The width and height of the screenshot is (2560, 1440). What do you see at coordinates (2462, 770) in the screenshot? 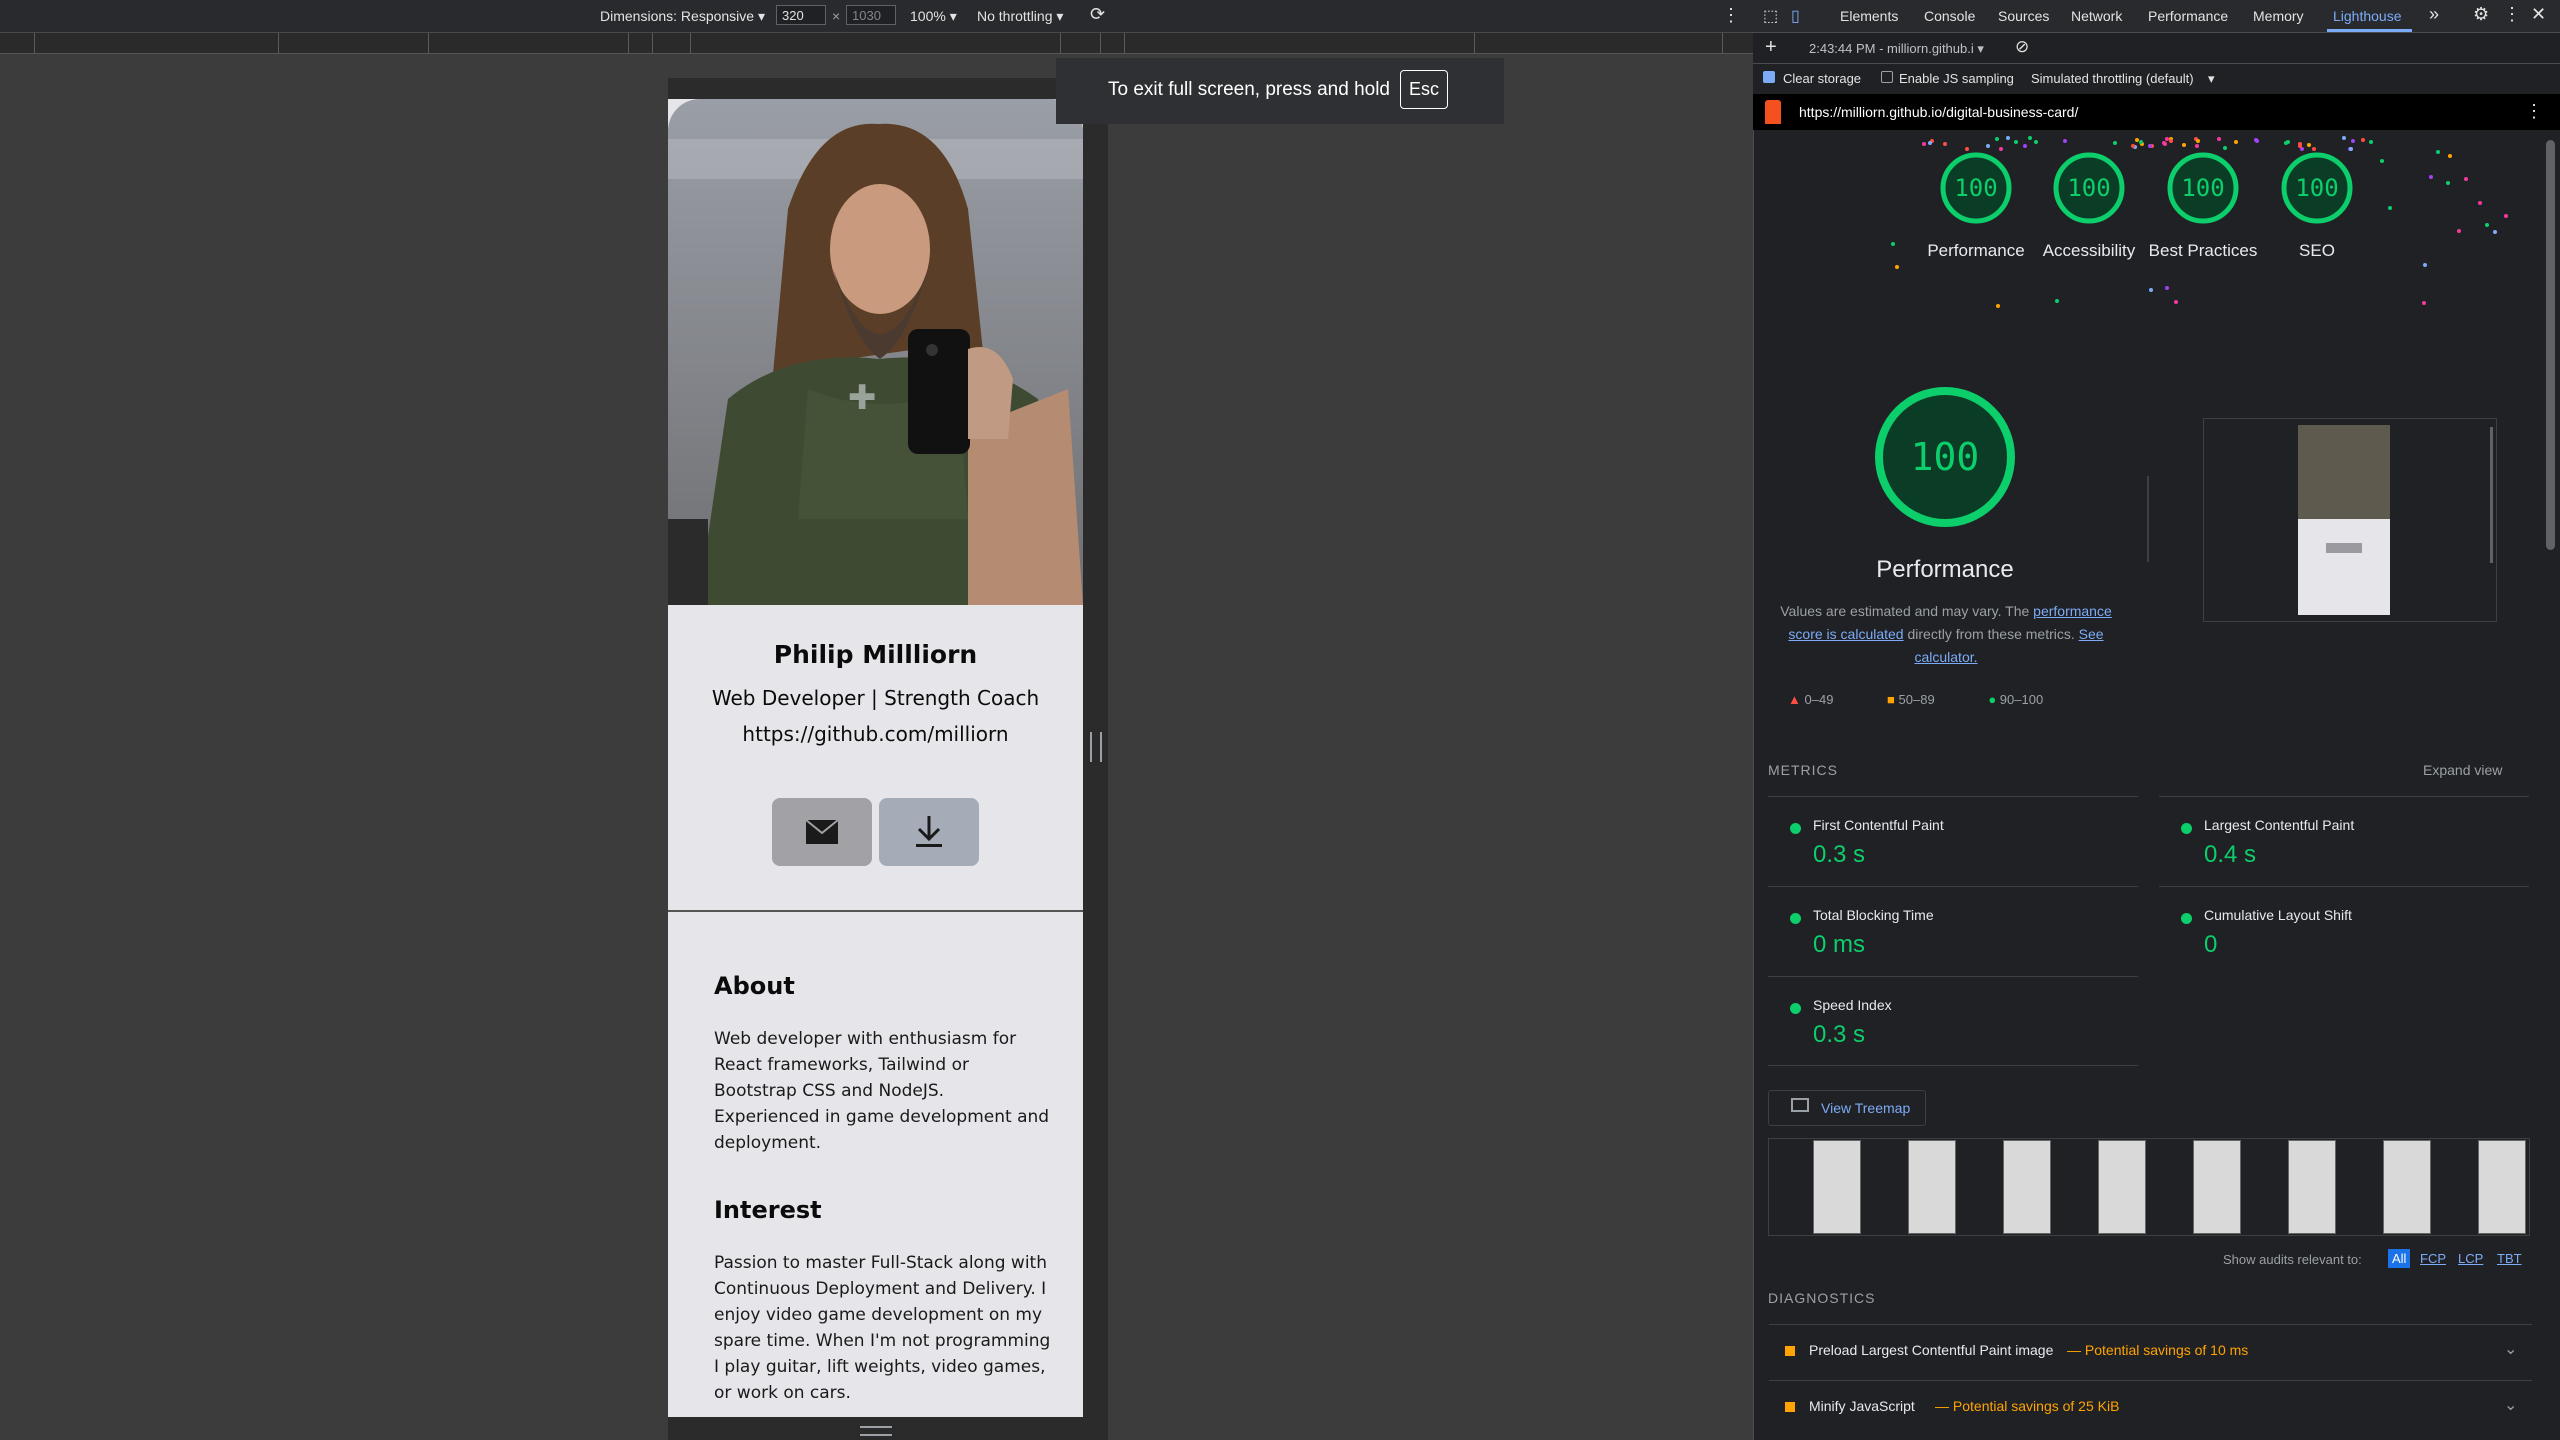
I see `expand-view-toggle: Expand view` at bounding box center [2462, 770].